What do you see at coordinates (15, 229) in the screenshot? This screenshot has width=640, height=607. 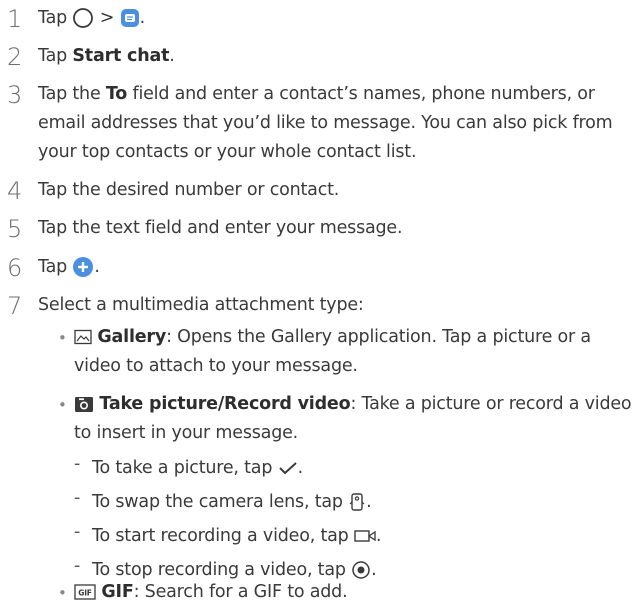 I see `step-number: 5` at bounding box center [15, 229].